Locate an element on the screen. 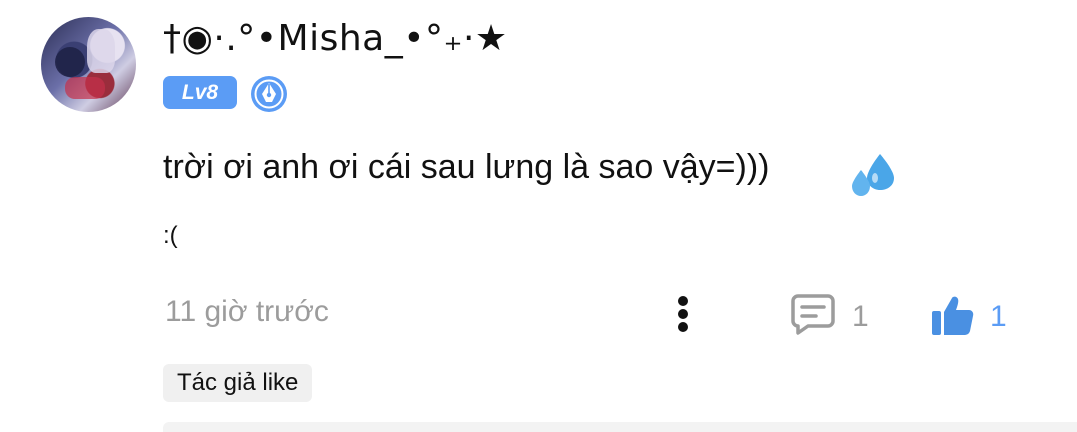 This screenshot has width=1077, height=432. comment-emote: :( is located at coordinates (170, 235).